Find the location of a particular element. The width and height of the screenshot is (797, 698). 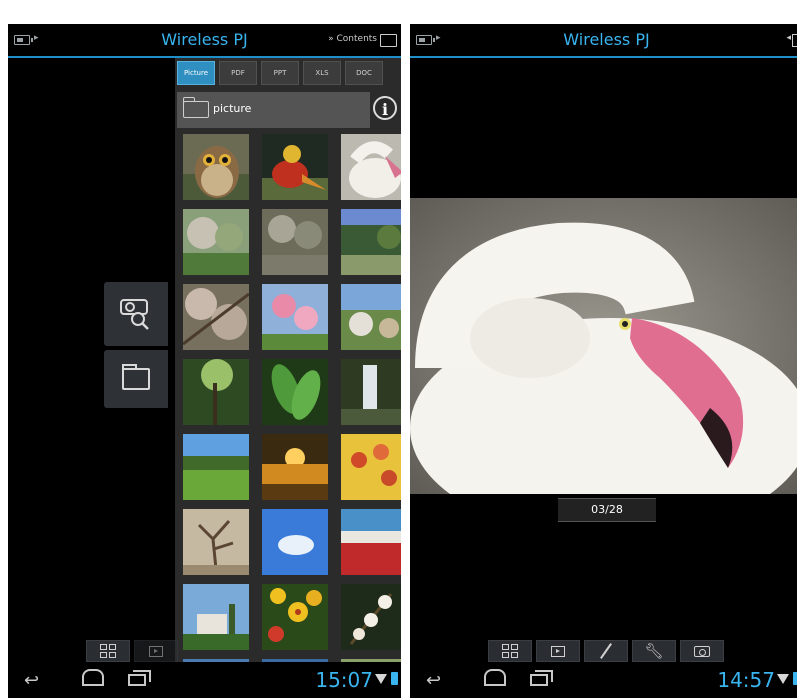

title-bar: ▸ Wireless PJ ◂ is located at coordinates (603, 41).